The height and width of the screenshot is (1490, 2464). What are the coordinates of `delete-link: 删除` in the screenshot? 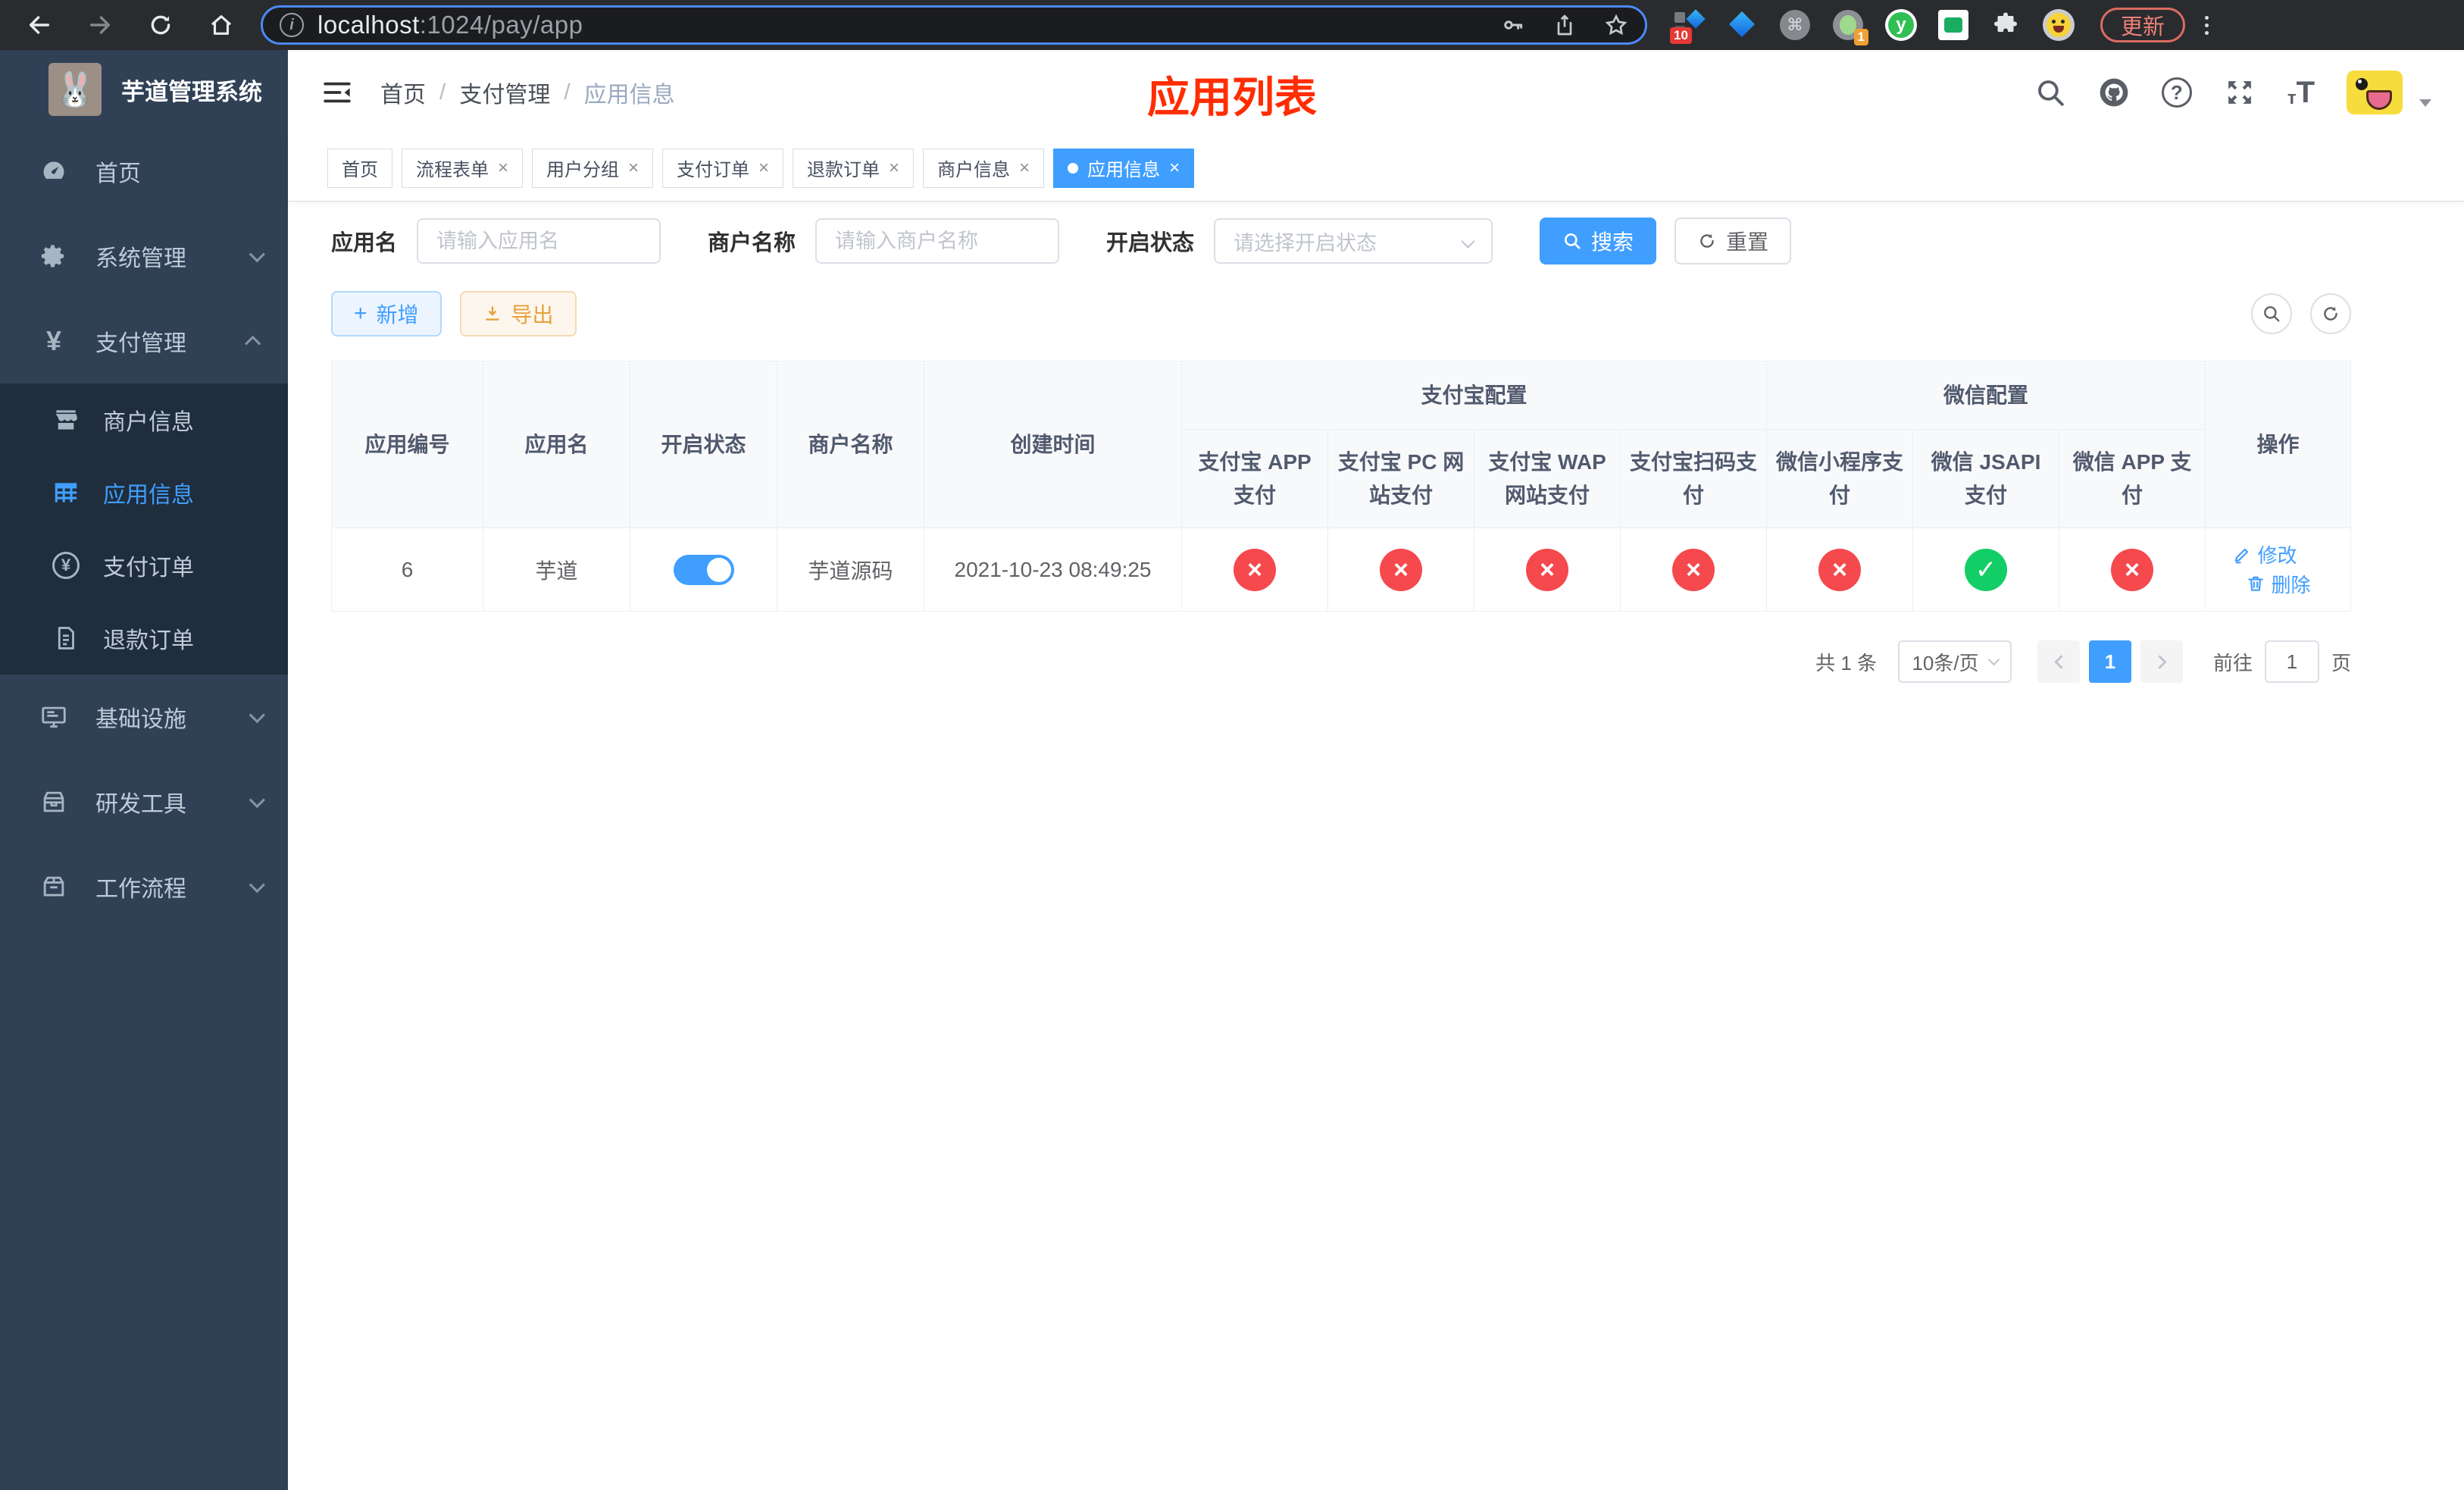 It's located at (2278, 584).